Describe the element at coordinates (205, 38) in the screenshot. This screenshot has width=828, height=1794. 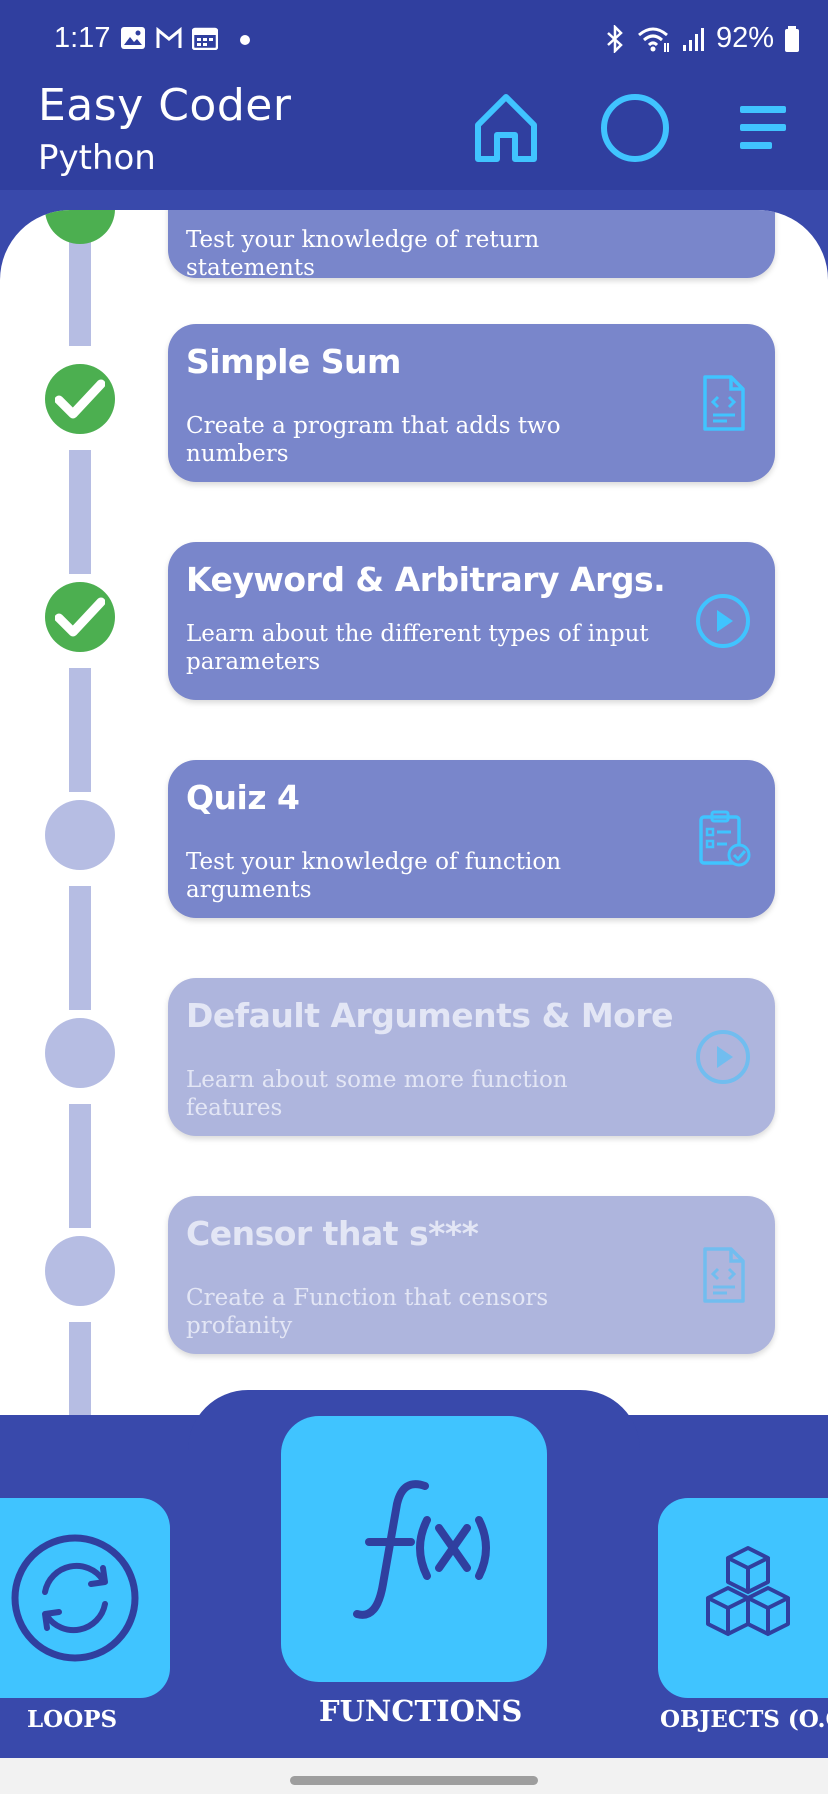
I see `calendar-icon` at that location.